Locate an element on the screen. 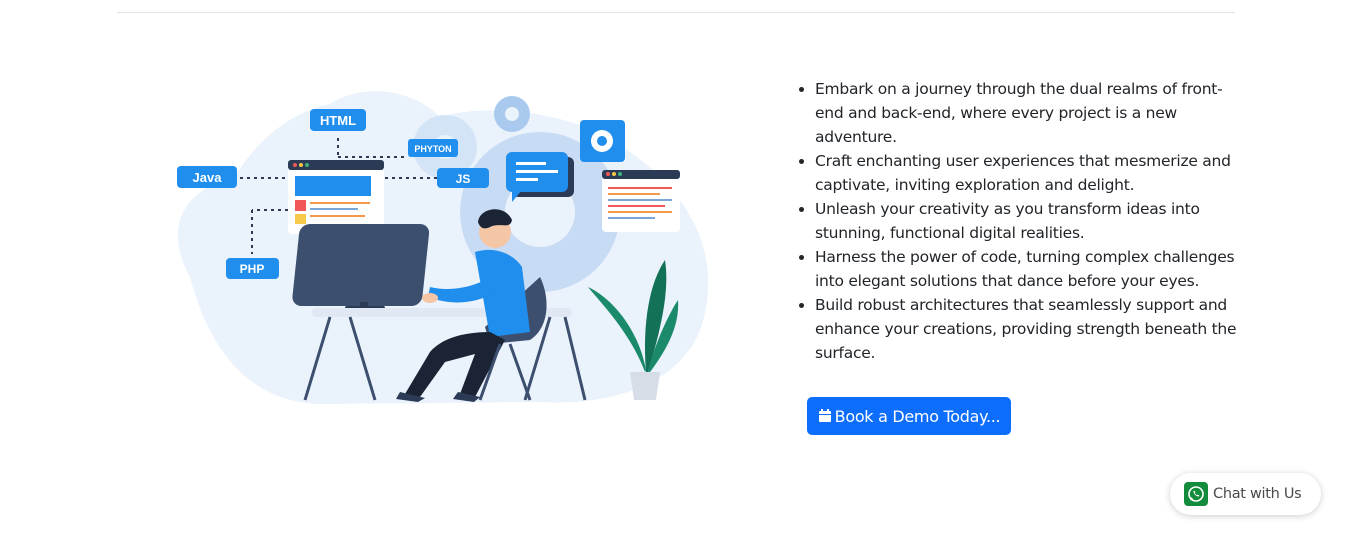  tag-phyton: PHYTON is located at coordinates (433, 148).